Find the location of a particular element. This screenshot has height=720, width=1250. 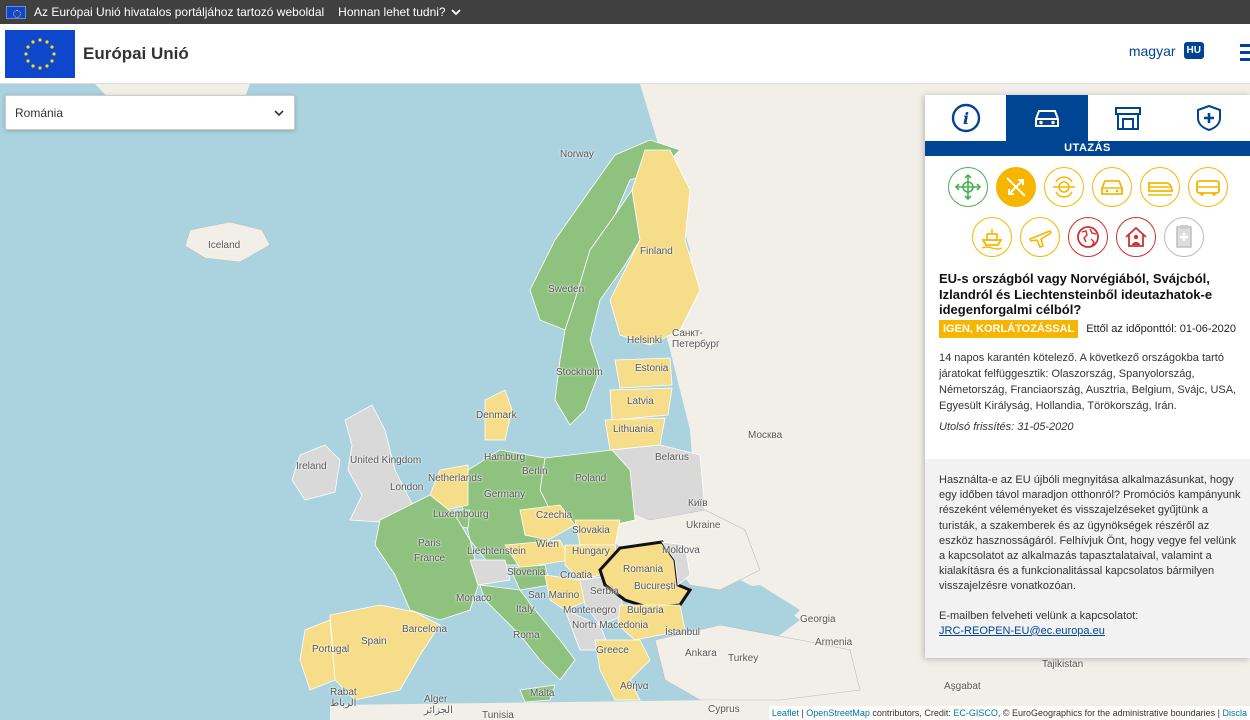

panel-tabs: i is located at coordinates (1087, 118).